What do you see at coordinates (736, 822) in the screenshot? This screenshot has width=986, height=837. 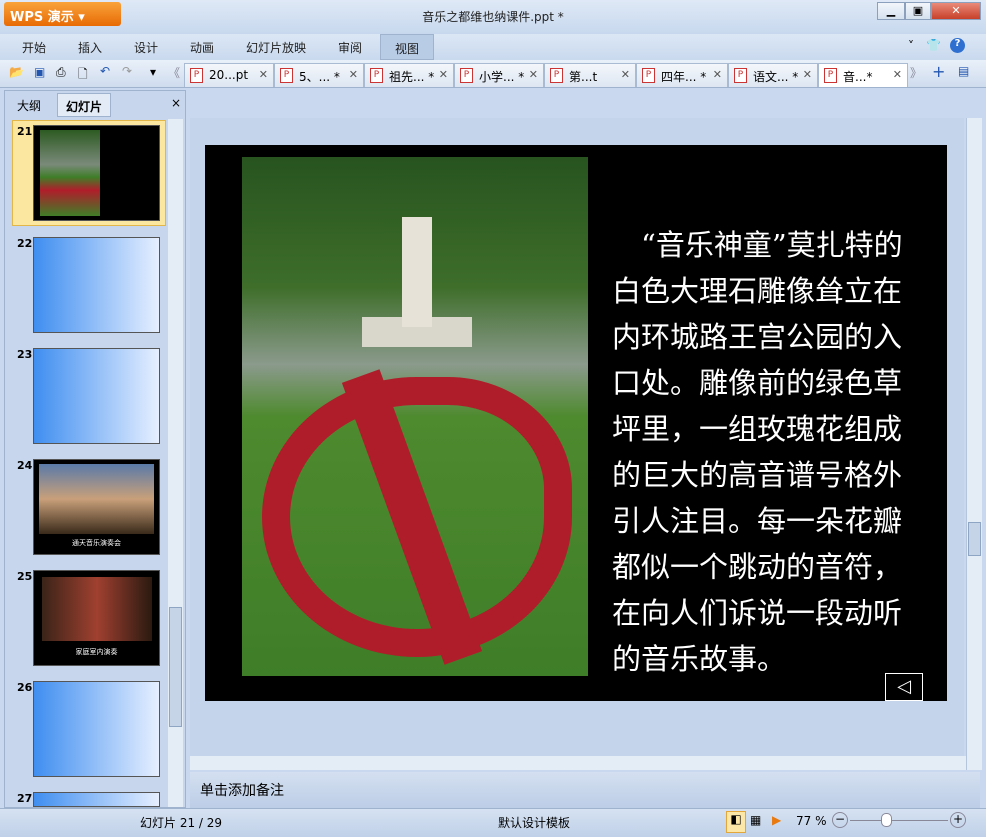 I see `normal-view-icon: ◧` at bounding box center [736, 822].